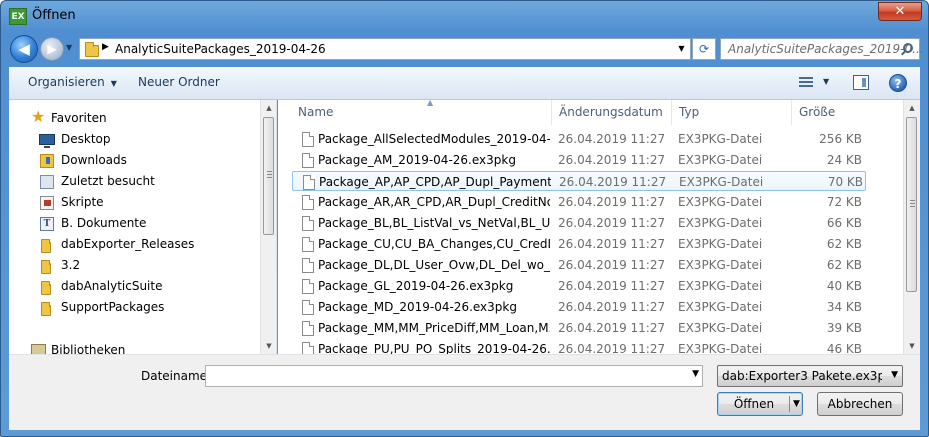 Image resolution: width=929 pixels, height=437 pixels. I want to click on file-list-scrollbar: ▲ ▼, so click(911, 227).